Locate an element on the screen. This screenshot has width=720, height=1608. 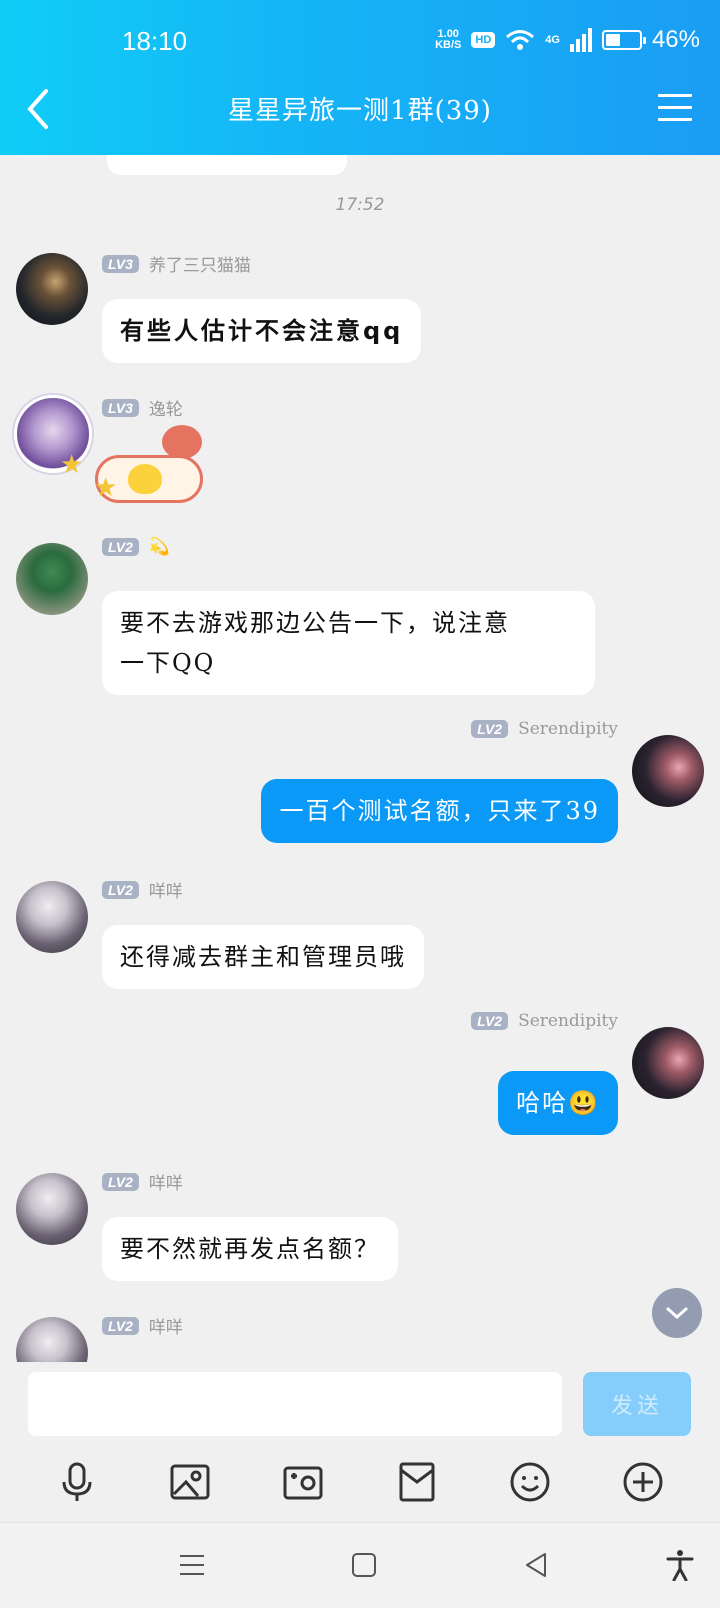
emoji-button is located at coordinates (530, 1482).